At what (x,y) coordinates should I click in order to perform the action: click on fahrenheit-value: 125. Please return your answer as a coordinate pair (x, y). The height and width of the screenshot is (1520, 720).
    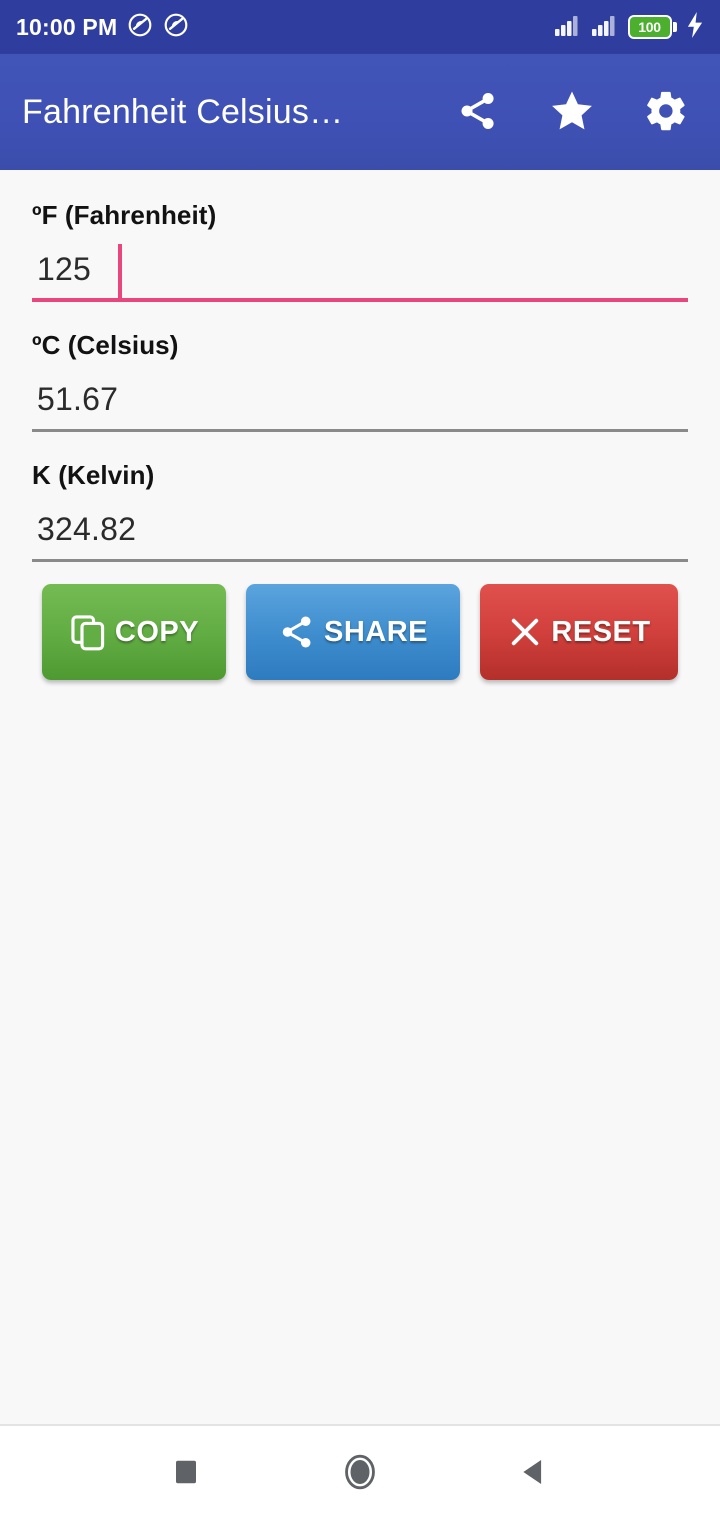
    Looking at the image, I should click on (64, 269).